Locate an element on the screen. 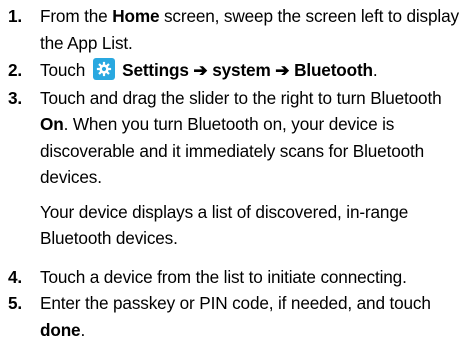 This screenshot has height=364, width=472. on-keyword: On is located at coordinates (52, 124).